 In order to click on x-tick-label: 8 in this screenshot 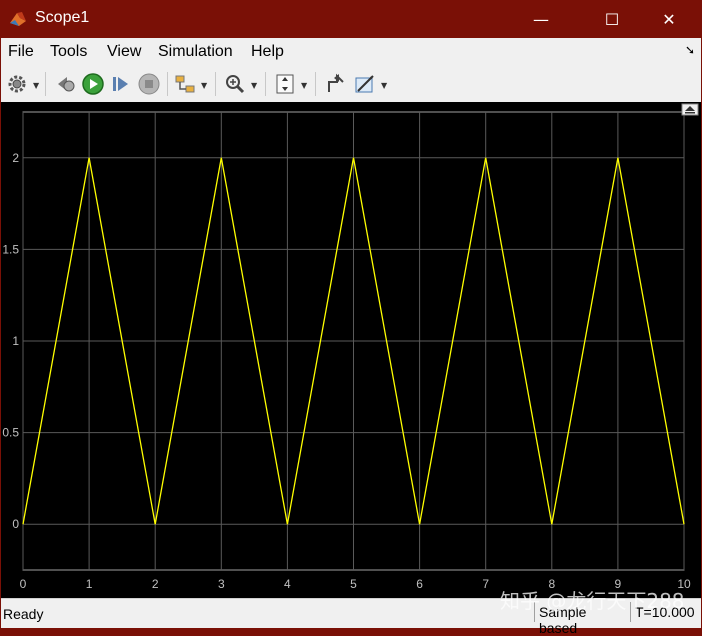, I will do `click(551, 584)`.